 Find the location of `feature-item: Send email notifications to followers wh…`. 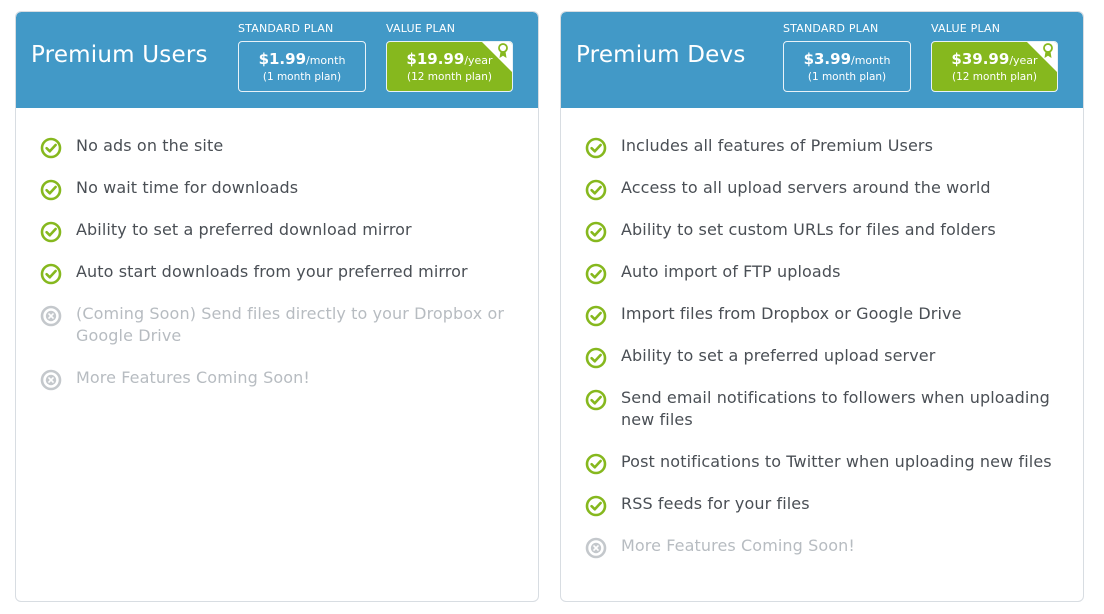

feature-item: Send email notifications to followers wh… is located at coordinates (830, 409).